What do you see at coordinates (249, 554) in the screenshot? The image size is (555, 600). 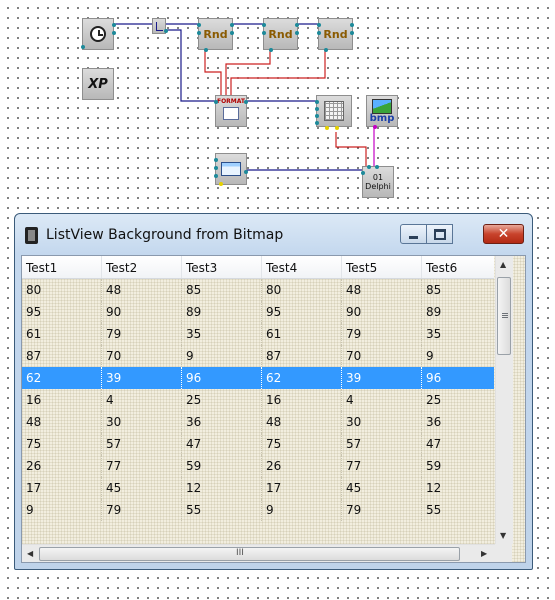 I see `horizontal-scroll-thumb: III` at bounding box center [249, 554].